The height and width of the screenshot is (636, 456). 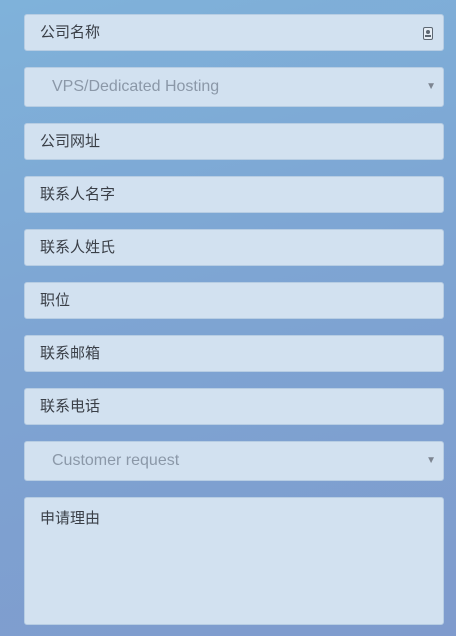 What do you see at coordinates (136, 86) in the screenshot?
I see `hosting-type-value: VPS/Dedicated Hosting` at bounding box center [136, 86].